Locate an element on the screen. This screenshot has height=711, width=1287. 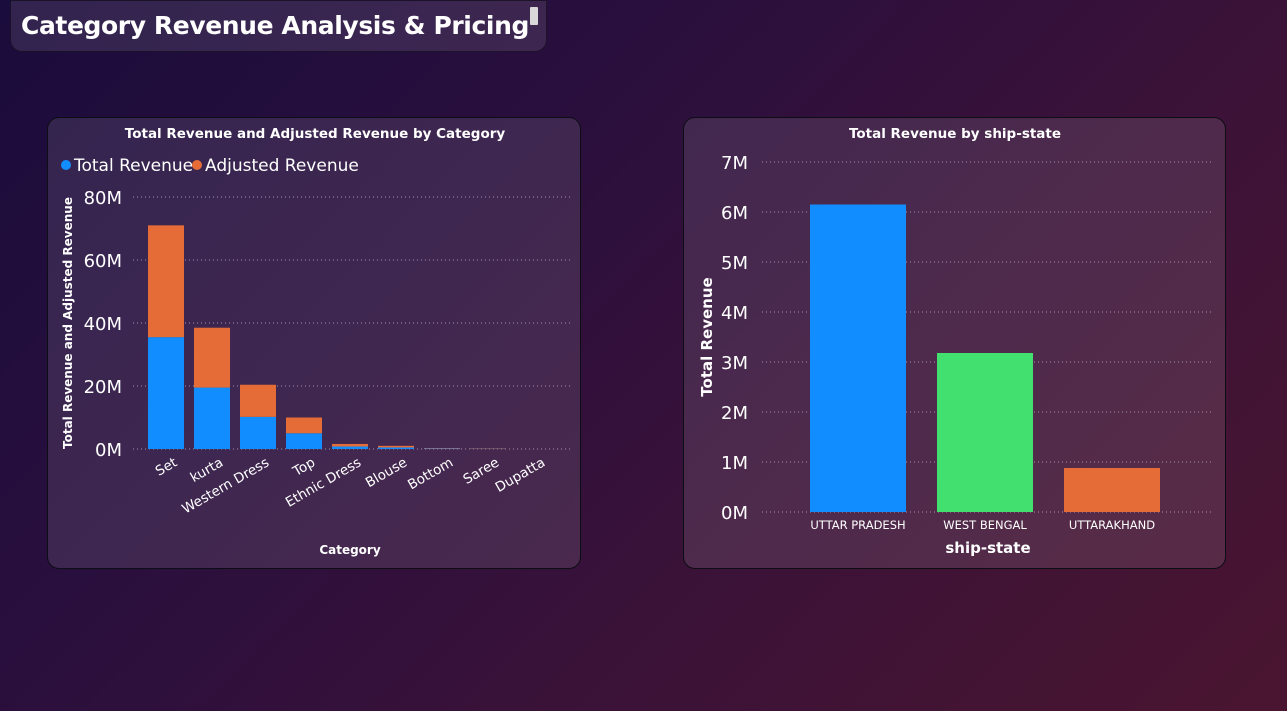
x-tick-label: UTTARAKHAND is located at coordinates (1112, 525).